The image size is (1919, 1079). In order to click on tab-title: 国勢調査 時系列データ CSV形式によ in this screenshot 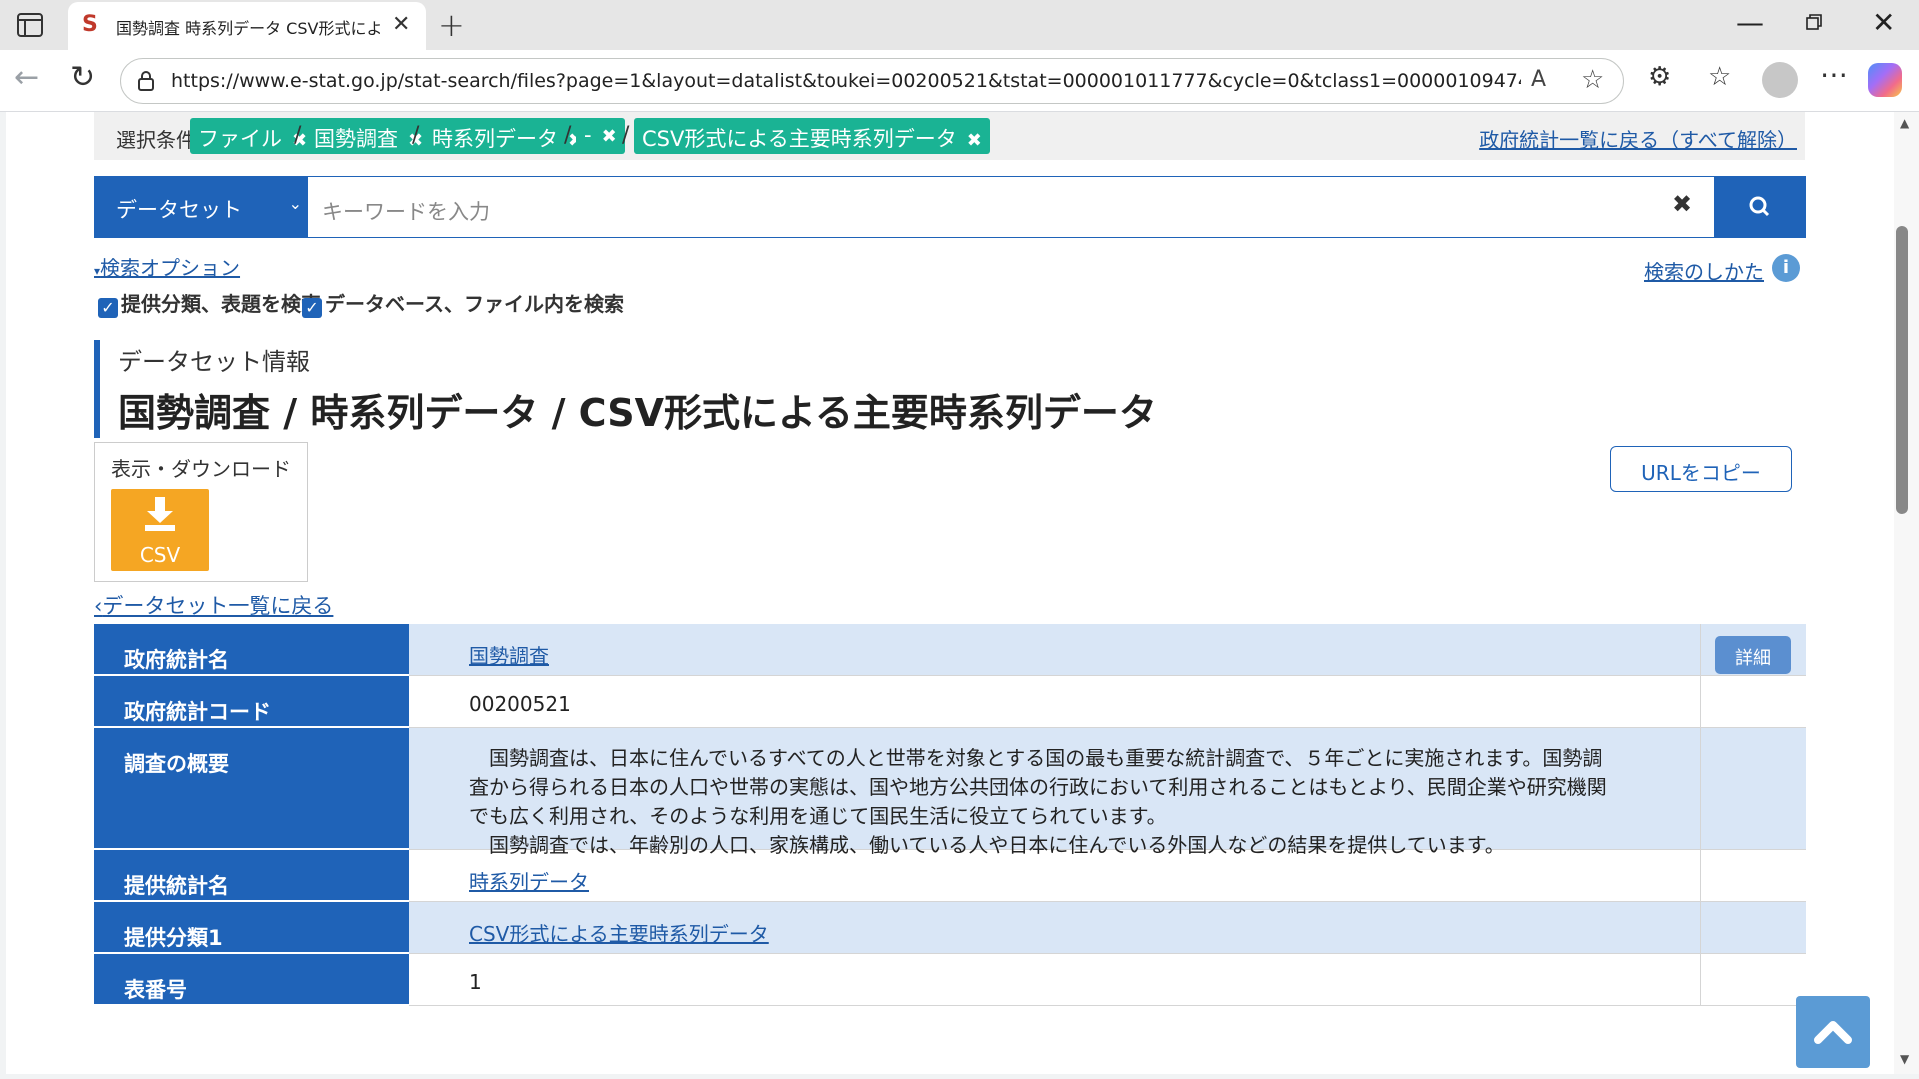, I will do `click(248, 28)`.